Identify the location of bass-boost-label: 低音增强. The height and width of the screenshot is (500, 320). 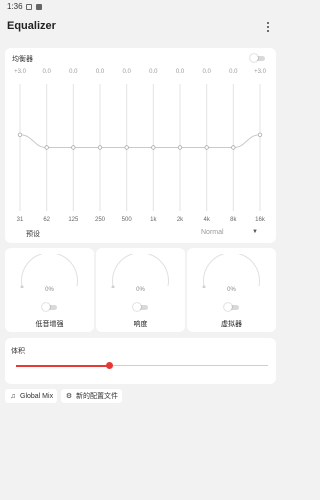
(49, 324).